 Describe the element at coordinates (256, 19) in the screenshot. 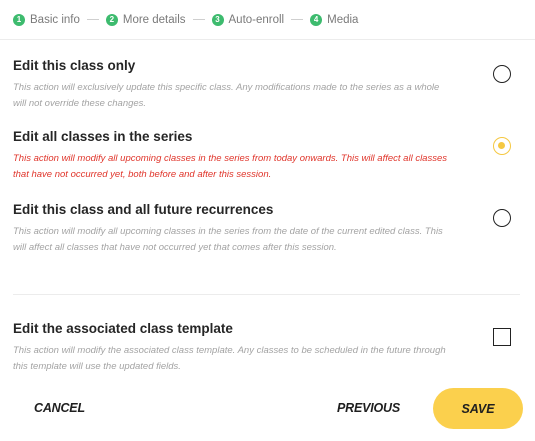

I see `step-label: Auto-enroll` at that location.